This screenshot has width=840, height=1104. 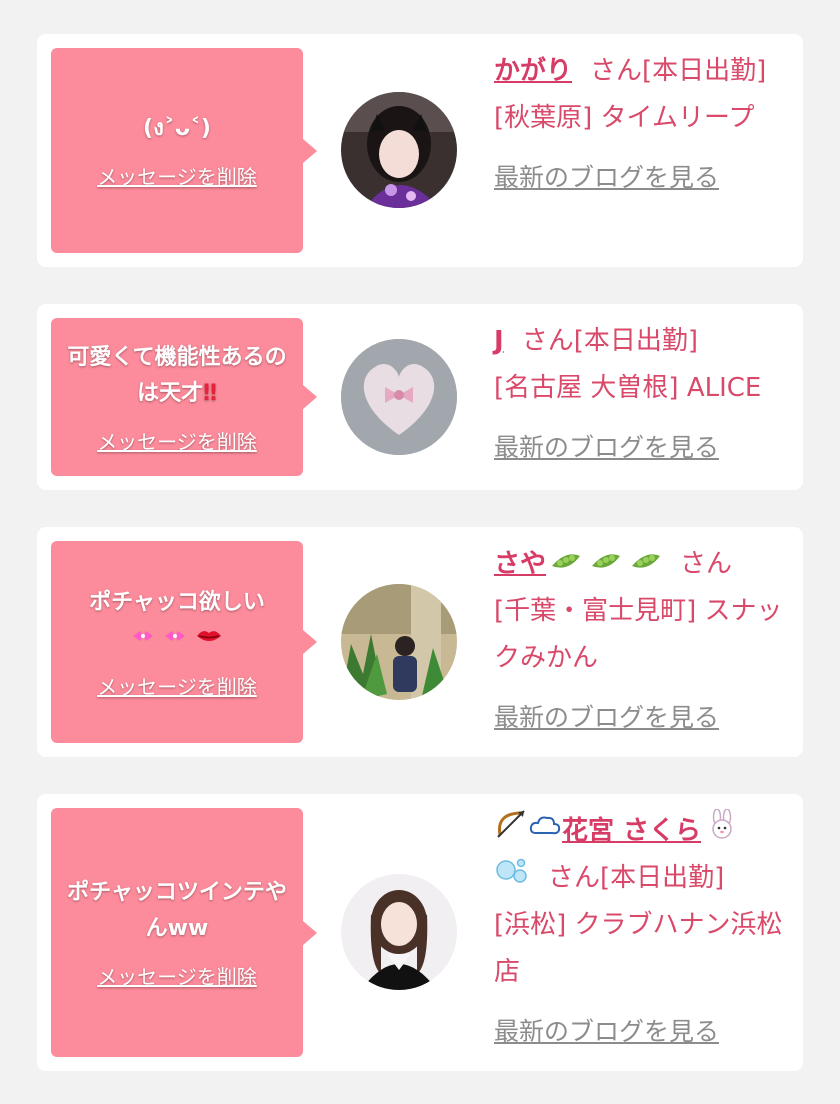 I want to click on bow-and-arrow-icon, so click(x=511, y=831).